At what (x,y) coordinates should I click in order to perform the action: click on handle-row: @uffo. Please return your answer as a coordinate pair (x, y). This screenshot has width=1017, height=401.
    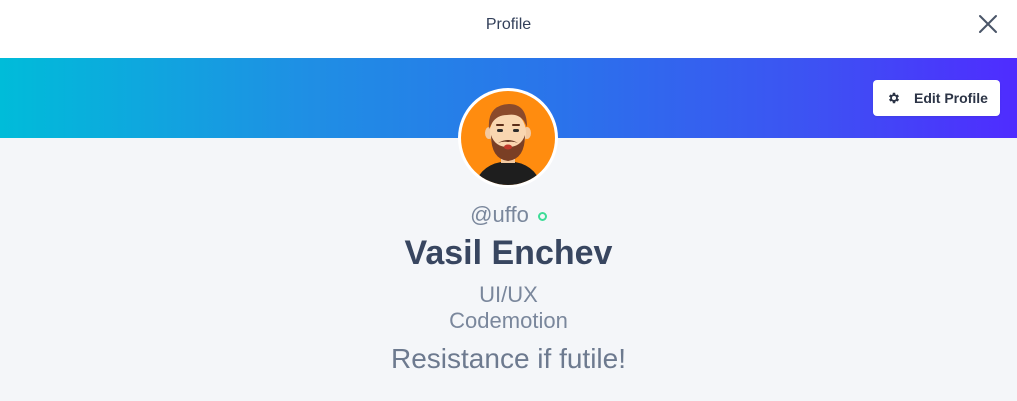
    Looking at the image, I should click on (508, 215).